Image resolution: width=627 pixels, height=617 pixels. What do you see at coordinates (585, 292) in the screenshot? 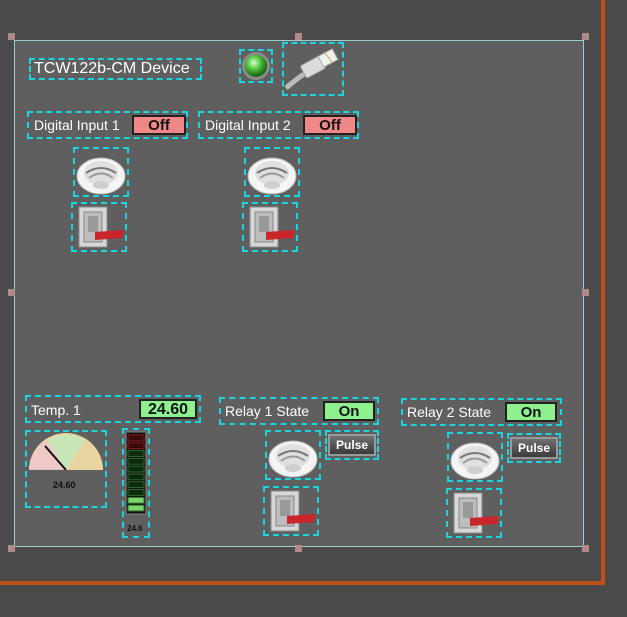
I see `resize-handle-right` at bounding box center [585, 292].